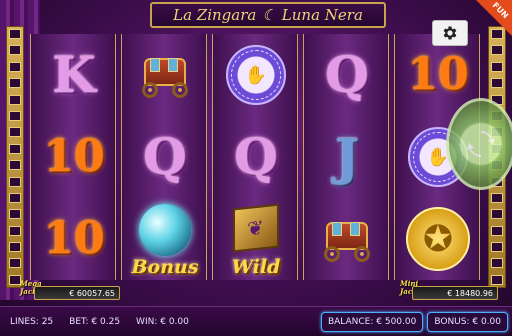  What do you see at coordinates (15, 157) in the screenshot?
I see `left-payline-strip` at bounding box center [15, 157].